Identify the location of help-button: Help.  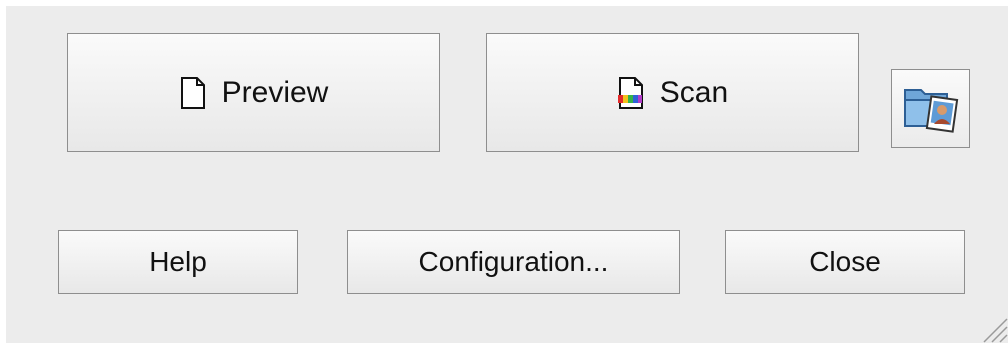
(178, 262).